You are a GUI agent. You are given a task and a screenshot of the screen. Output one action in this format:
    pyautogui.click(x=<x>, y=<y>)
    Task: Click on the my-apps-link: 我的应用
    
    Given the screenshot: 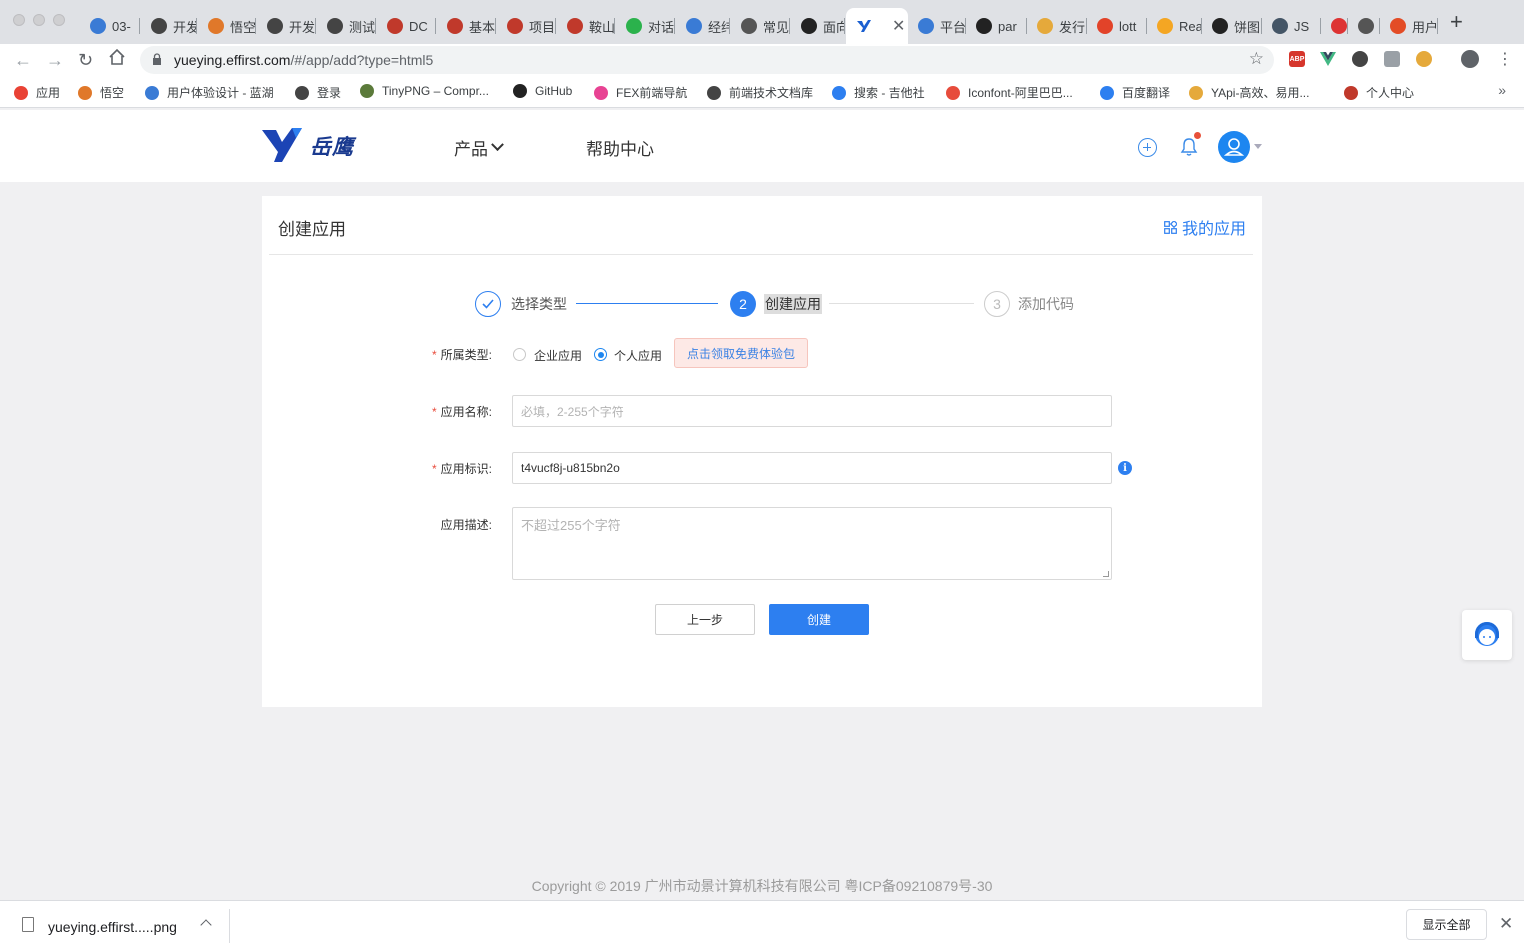 What is the action you would take?
    pyautogui.click(x=1205, y=227)
    